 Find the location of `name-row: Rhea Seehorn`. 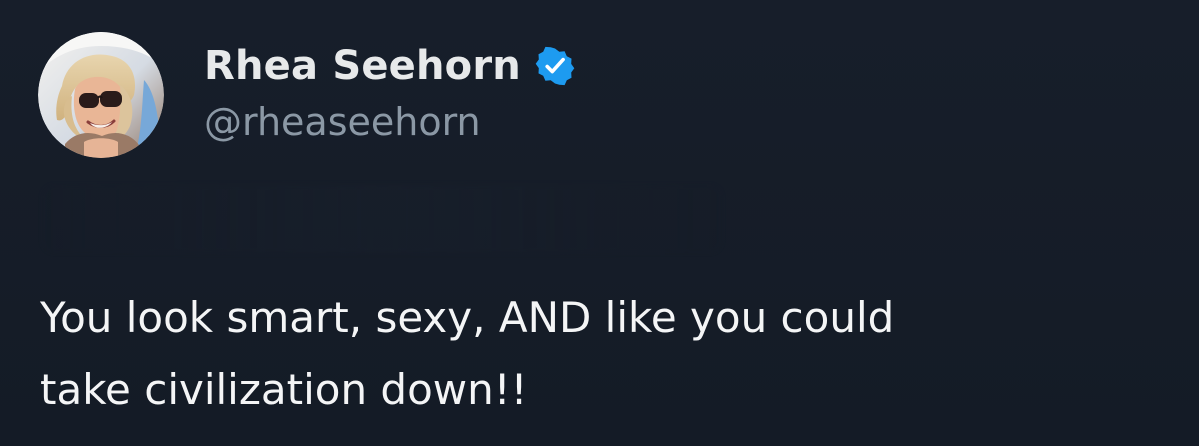

name-row: Rhea Seehorn is located at coordinates (389, 66).